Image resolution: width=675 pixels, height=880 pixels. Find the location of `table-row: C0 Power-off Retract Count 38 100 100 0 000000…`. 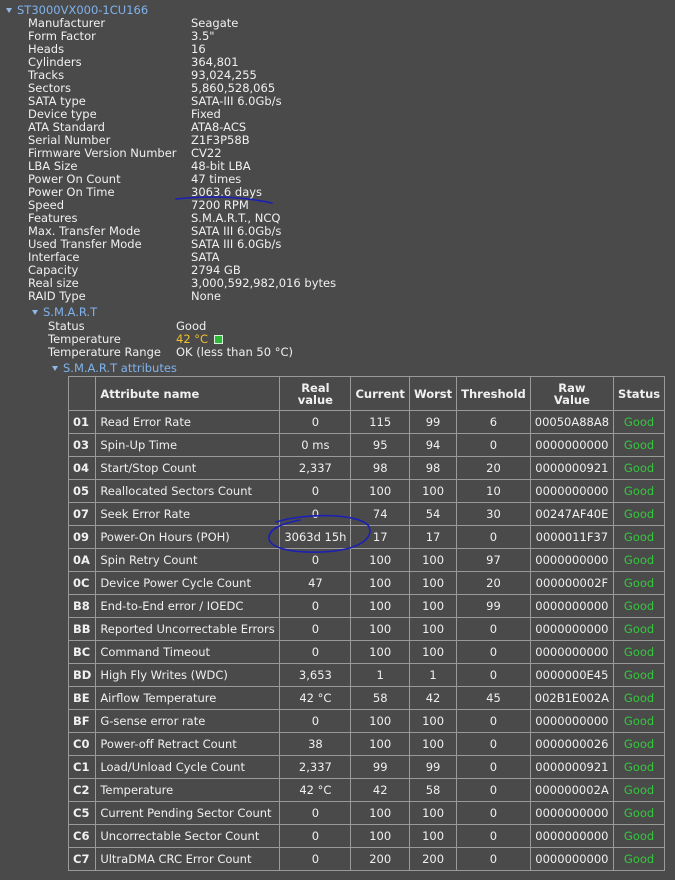

table-row: C0 Power-off Retract Count 38 100 100 0 000000… is located at coordinates (366, 744).